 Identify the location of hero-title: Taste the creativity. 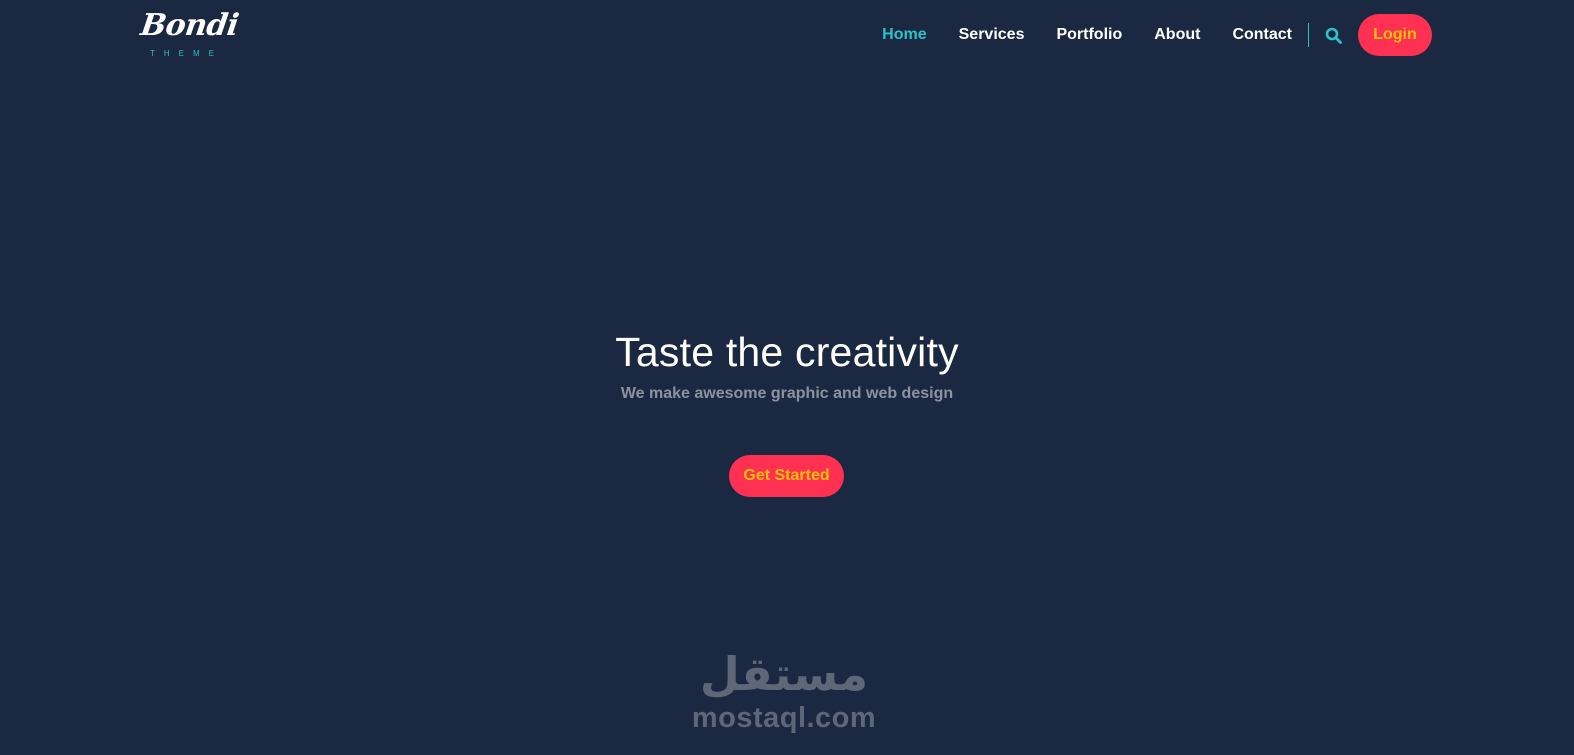
(787, 352).